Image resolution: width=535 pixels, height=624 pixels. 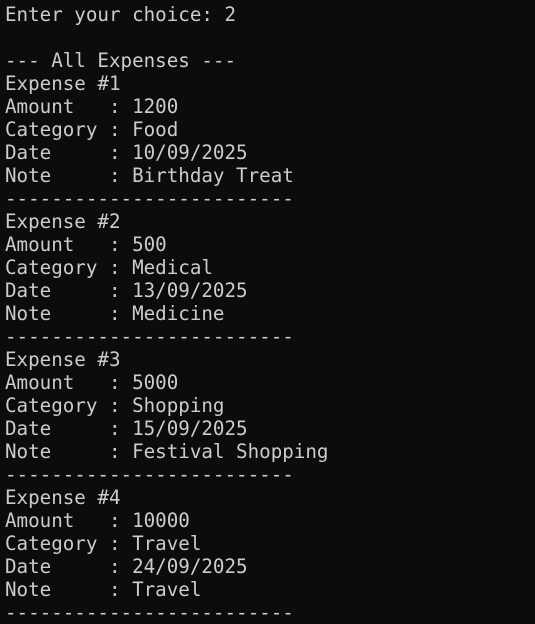 What do you see at coordinates (97, 520) in the screenshot?
I see `expense-amount: Amount : 10000` at bounding box center [97, 520].